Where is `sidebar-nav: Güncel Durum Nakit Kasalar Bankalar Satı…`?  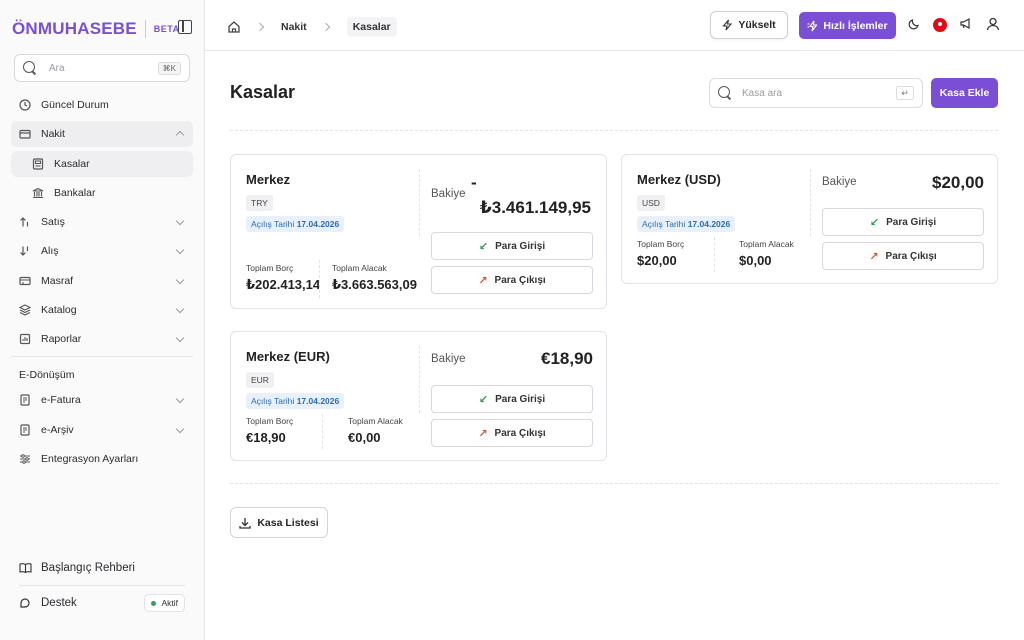
sidebar-nav: Güncel Durum Nakit Kasalar Bankalar Satı… is located at coordinates (102, 283).